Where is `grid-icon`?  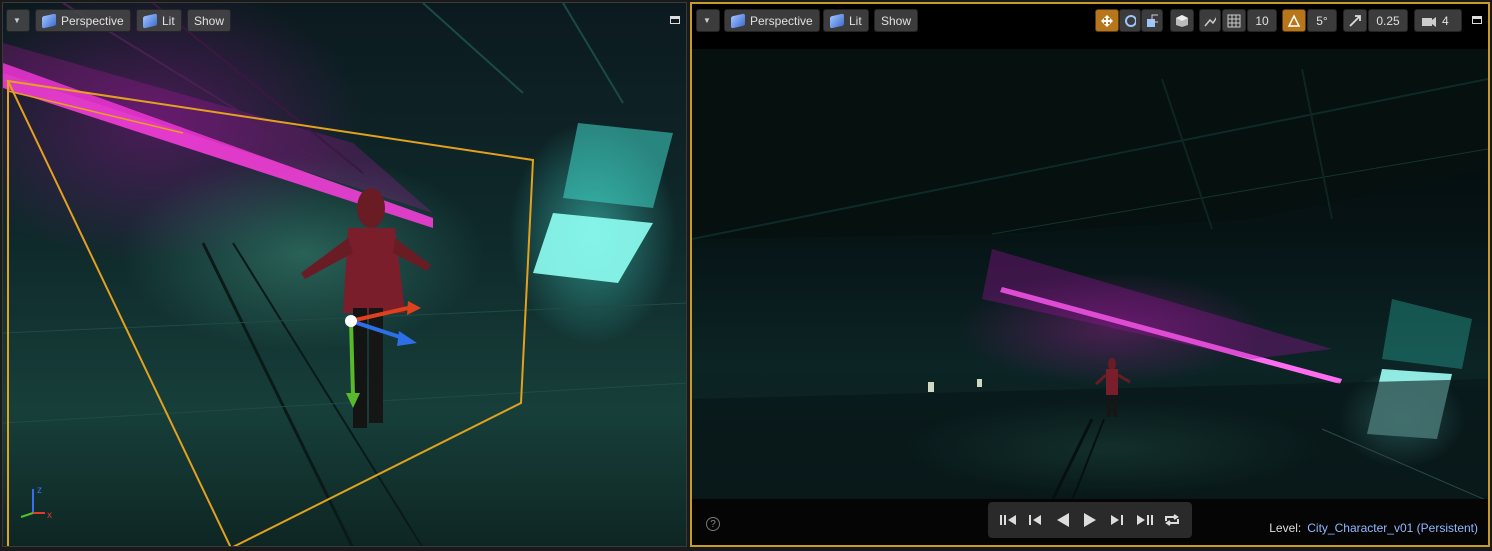 grid-icon is located at coordinates (1234, 20).